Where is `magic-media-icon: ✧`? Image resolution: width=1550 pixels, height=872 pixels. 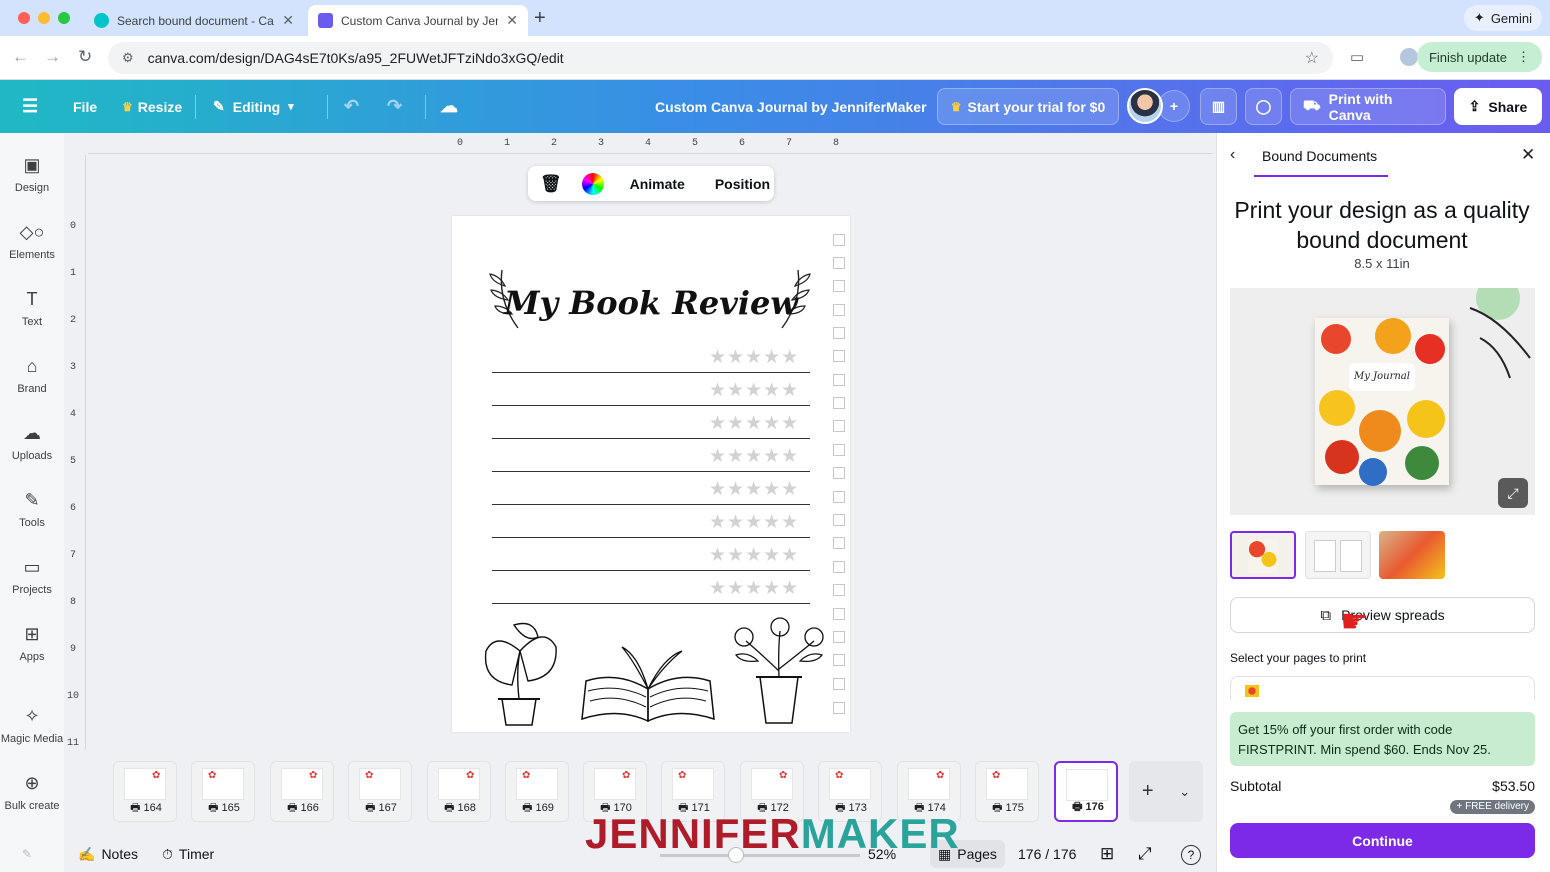
magic-media-icon: ✧ is located at coordinates (32, 716).